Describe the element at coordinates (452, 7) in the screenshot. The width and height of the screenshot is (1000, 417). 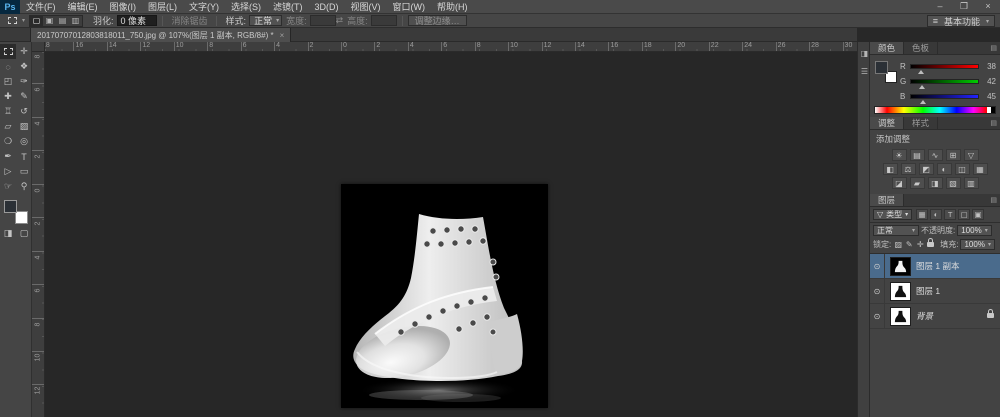
I see `menu-item-10: 帮助(H)` at that location.